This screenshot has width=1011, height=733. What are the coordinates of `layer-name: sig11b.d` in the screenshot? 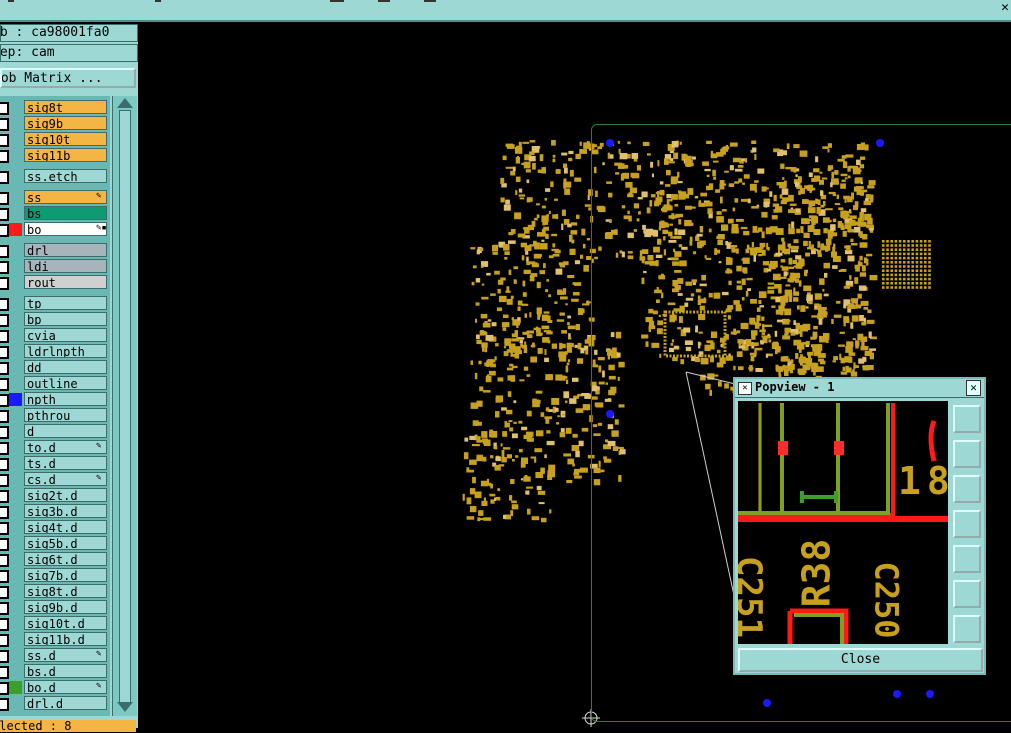 It's located at (65, 639).